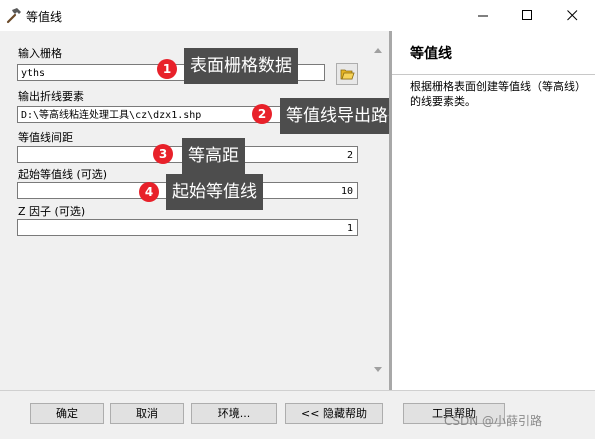 This screenshot has width=595, height=439. What do you see at coordinates (493, 421) in the screenshot?
I see `watermark: CSDN @小薛引路` at bounding box center [493, 421].